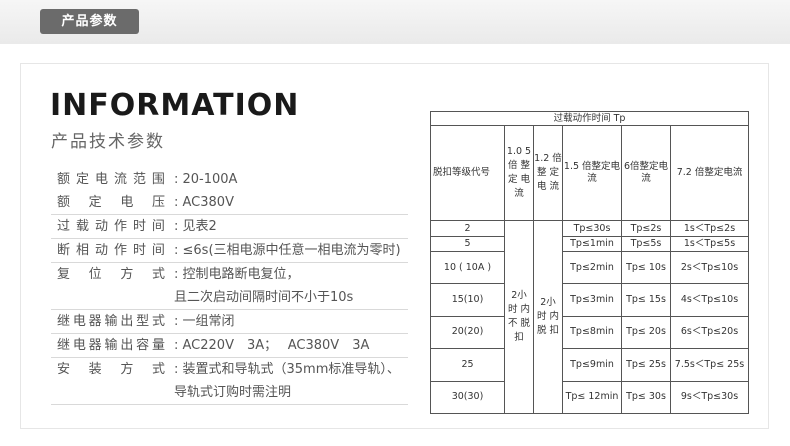 Image resolution: width=790 pixels, height=446 pixels. What do you see at coordinates (646, 397) in the screenshot?
I see `cell-6x: Tp≤ 30s` at bounding box center [646, 397].